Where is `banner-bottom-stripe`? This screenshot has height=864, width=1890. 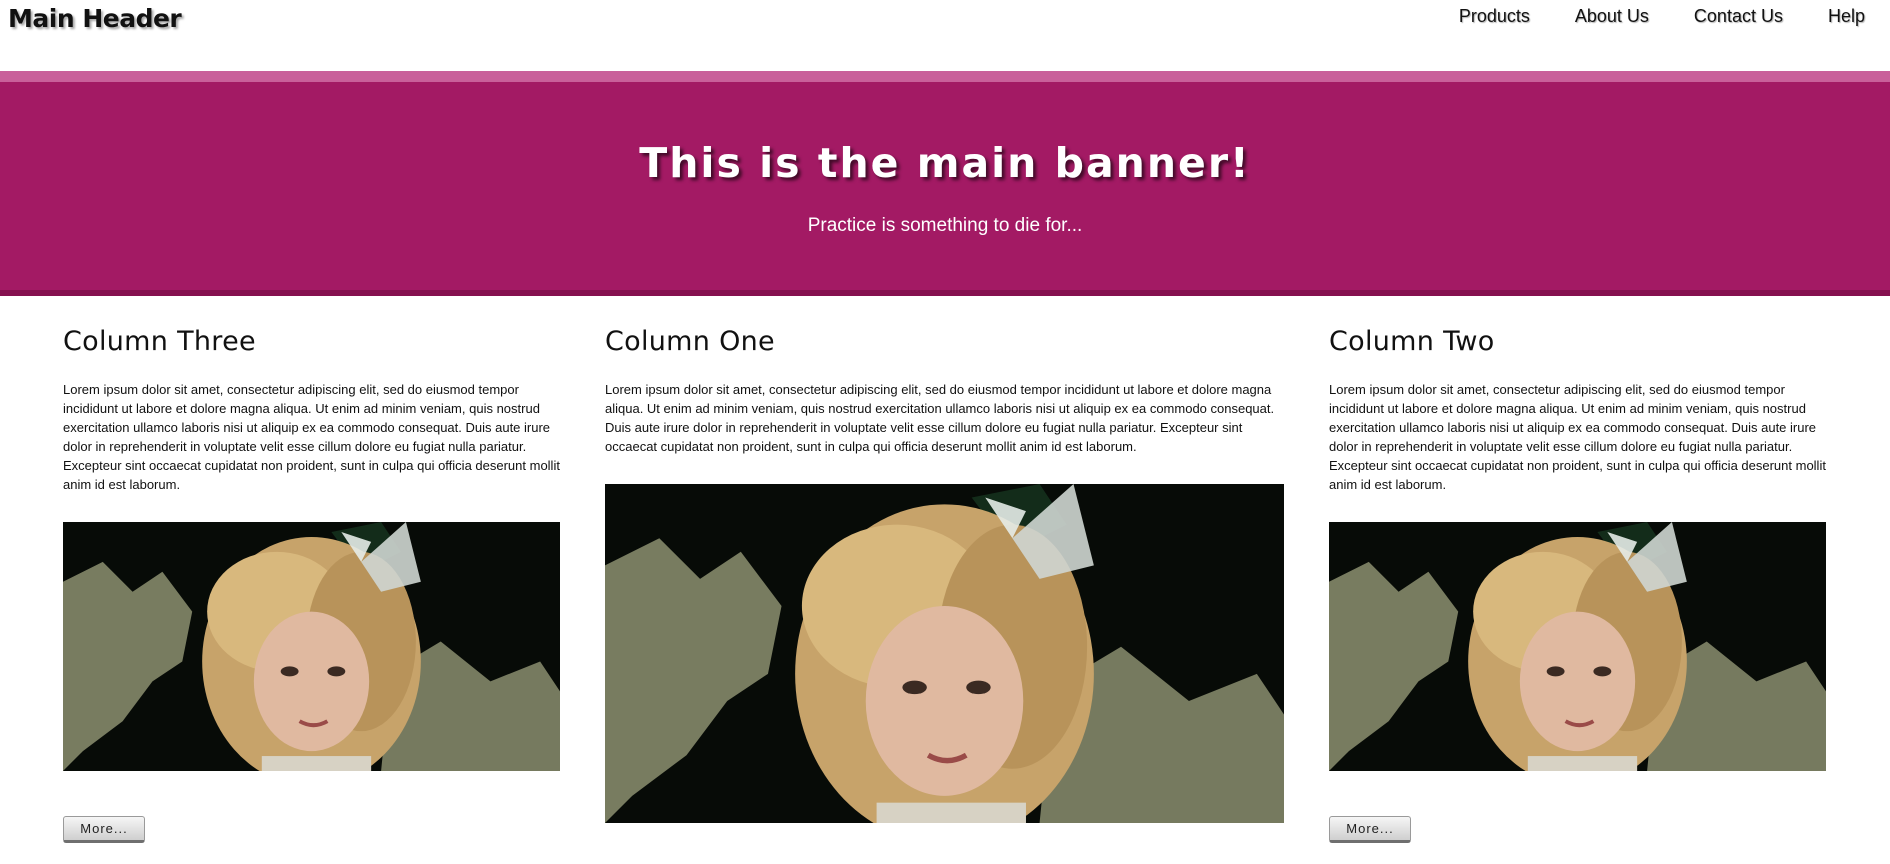
banner-bottom-stripe is located at coordinates (945, 293).